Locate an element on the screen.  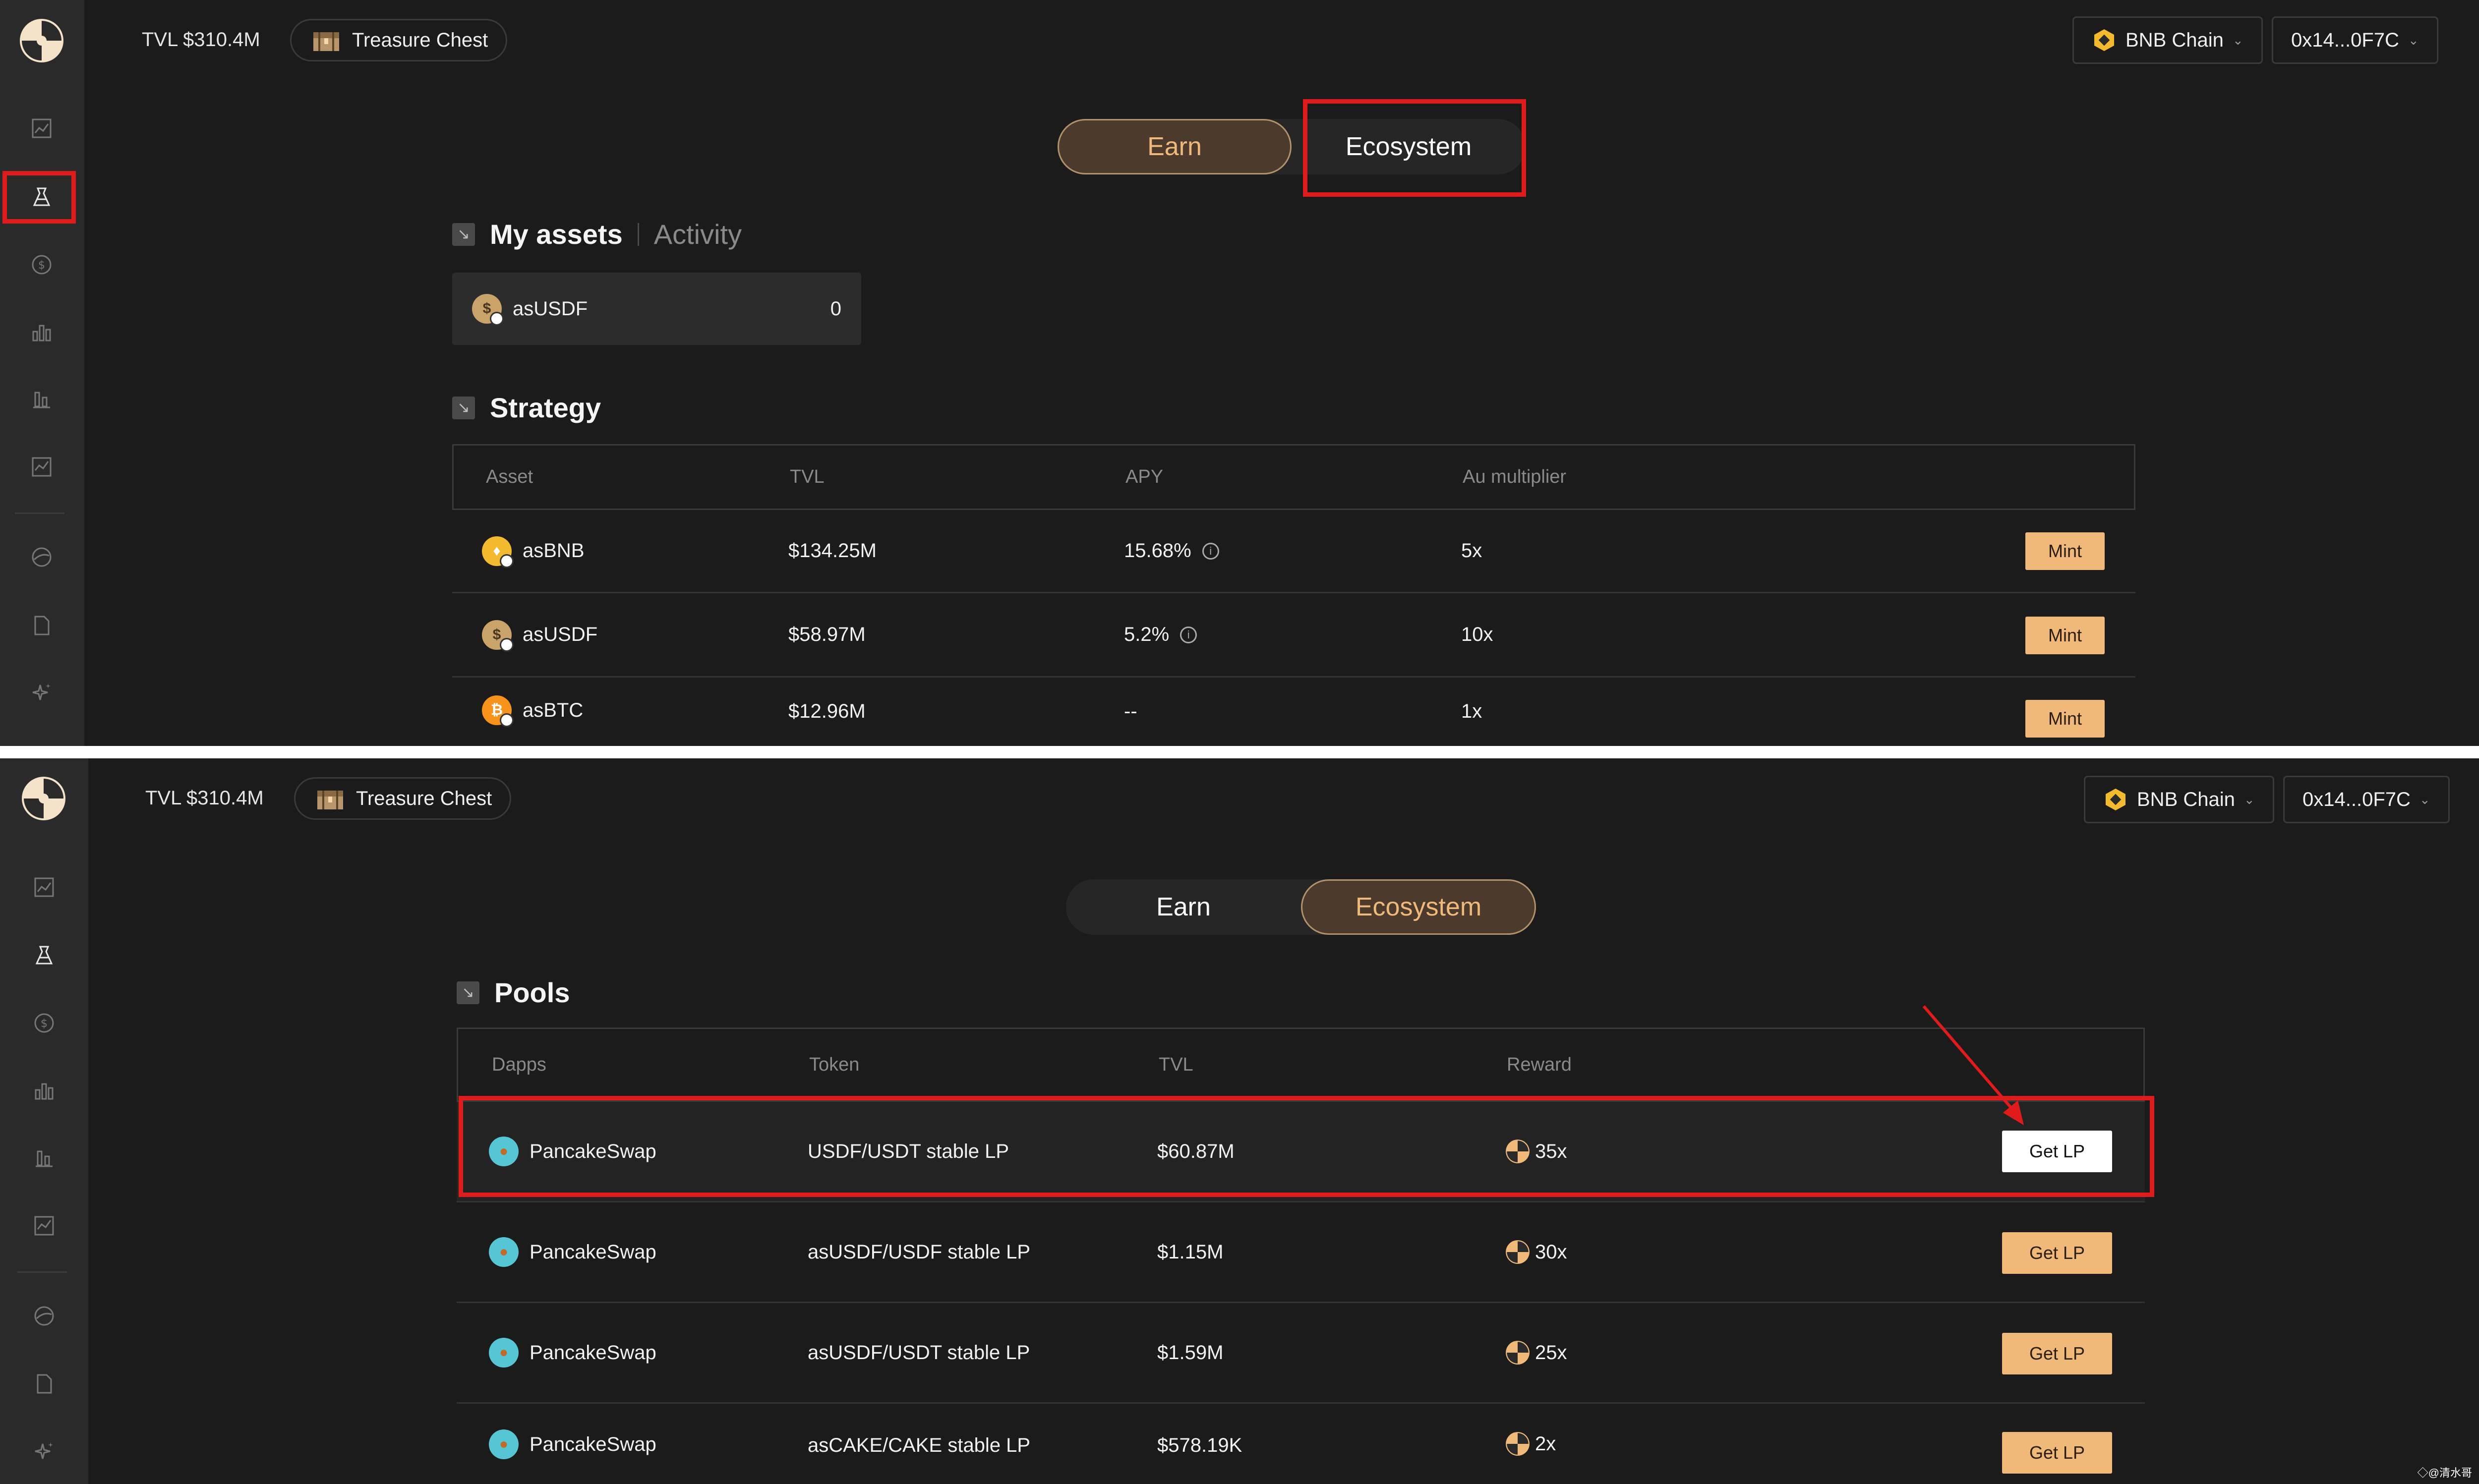
multiplier-cell: 1x is located at coordinates (1472, 711).